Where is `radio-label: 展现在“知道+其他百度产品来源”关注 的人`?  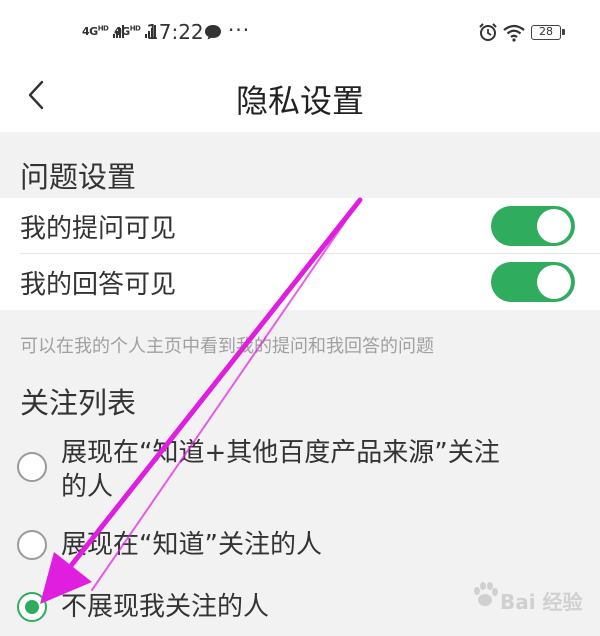
radio-label: 展现在“知道+其他百度产品来源”关注 的人 is located at coordinates (280, 470).